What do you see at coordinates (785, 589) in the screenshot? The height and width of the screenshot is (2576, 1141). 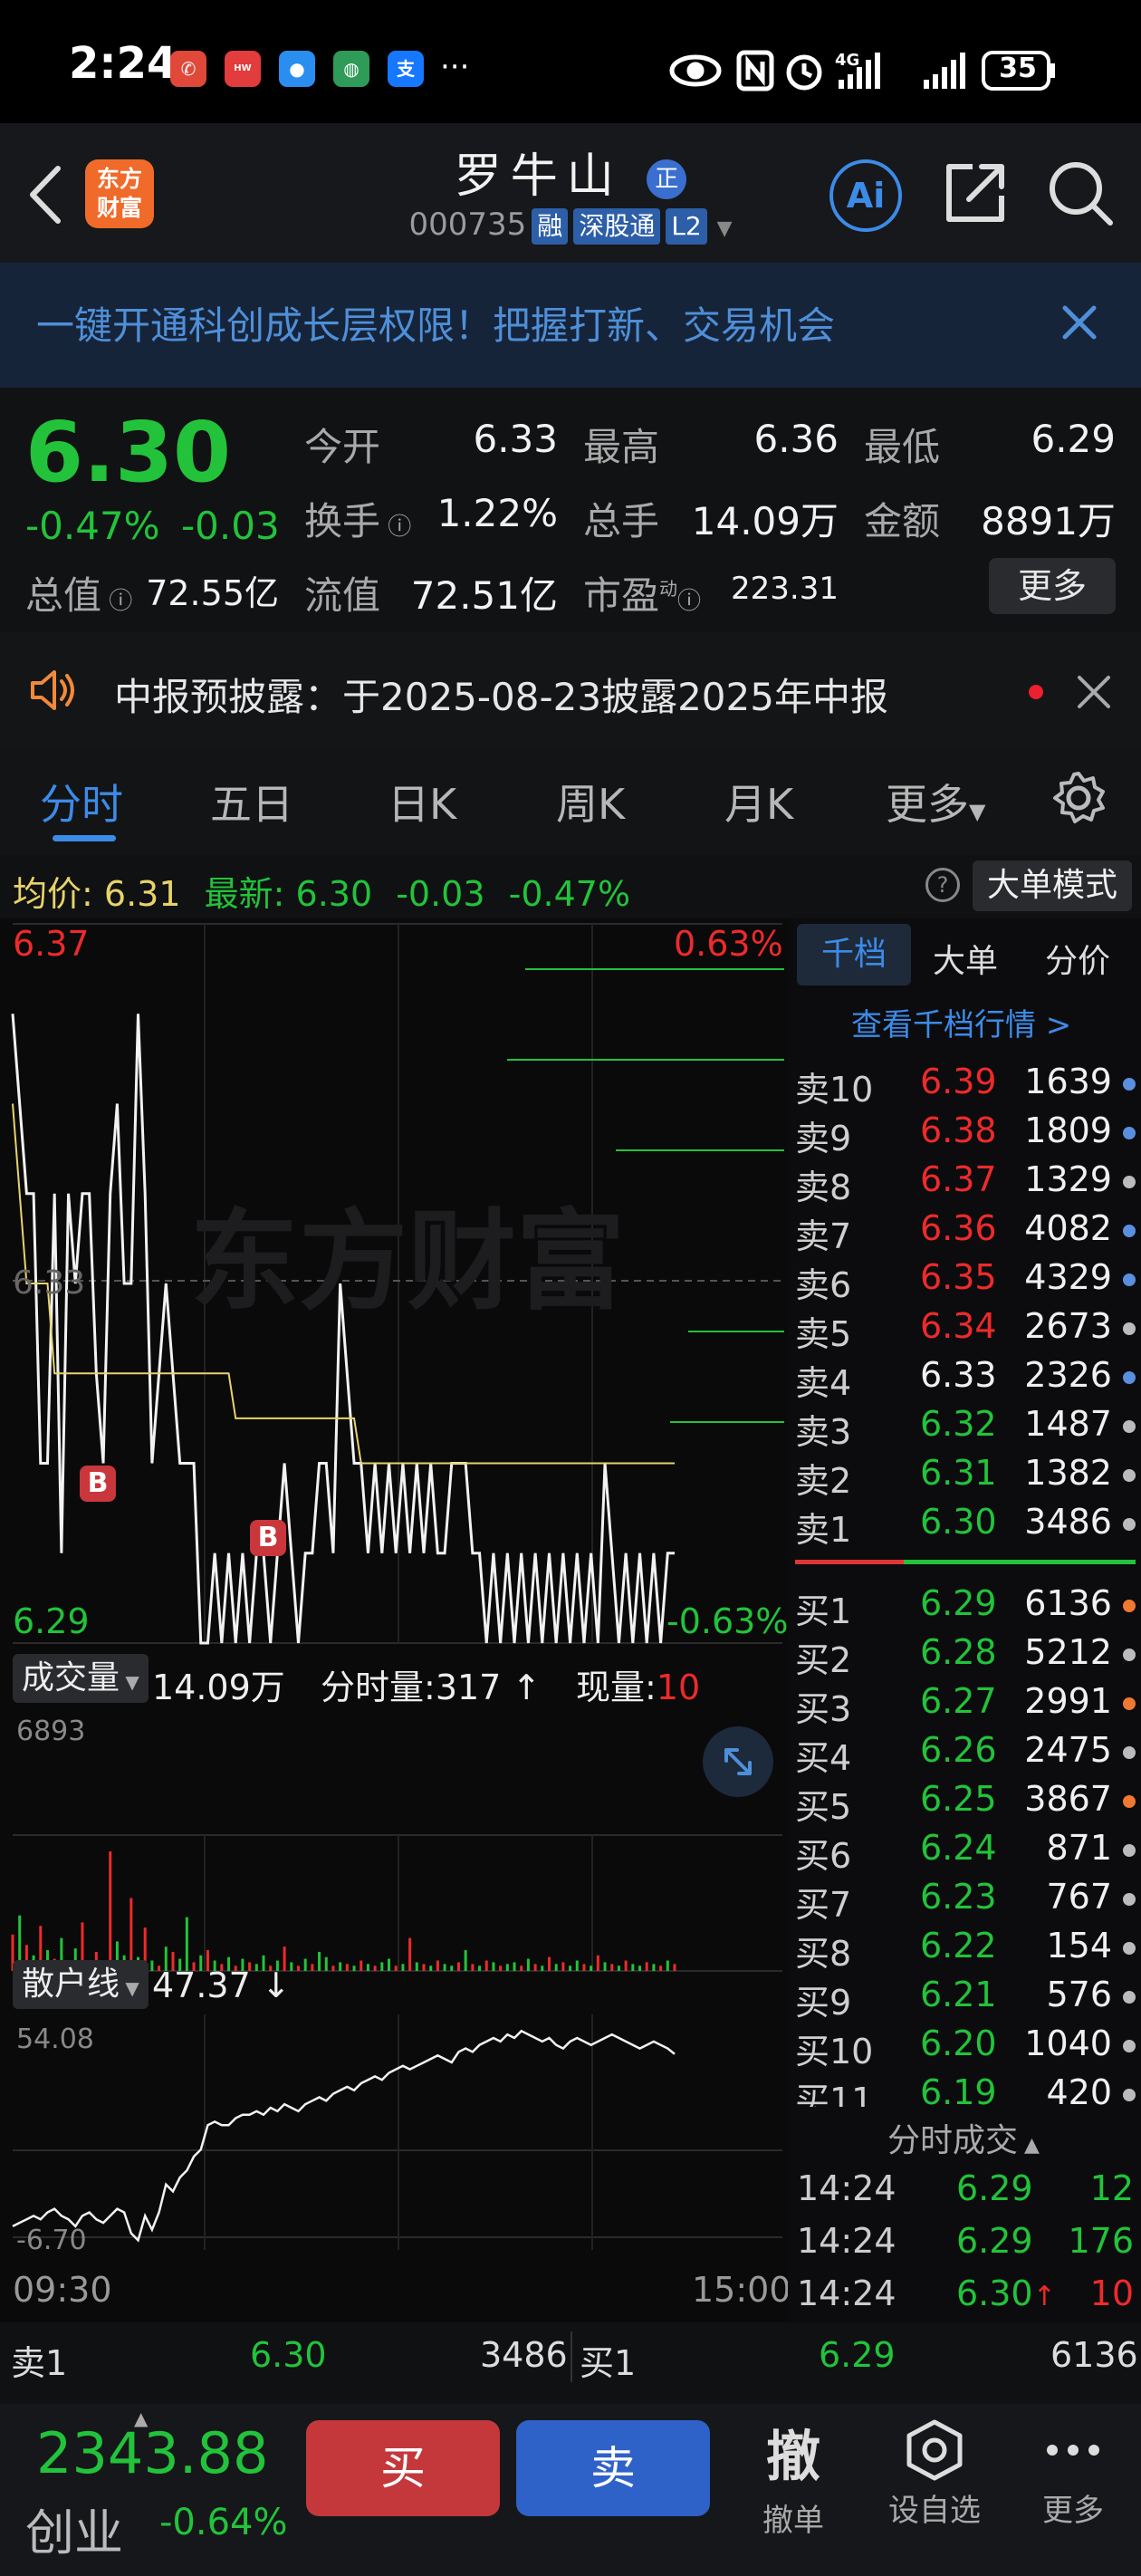 I see `stat-value-pe: 223.31` at bounding box center [785, 589].